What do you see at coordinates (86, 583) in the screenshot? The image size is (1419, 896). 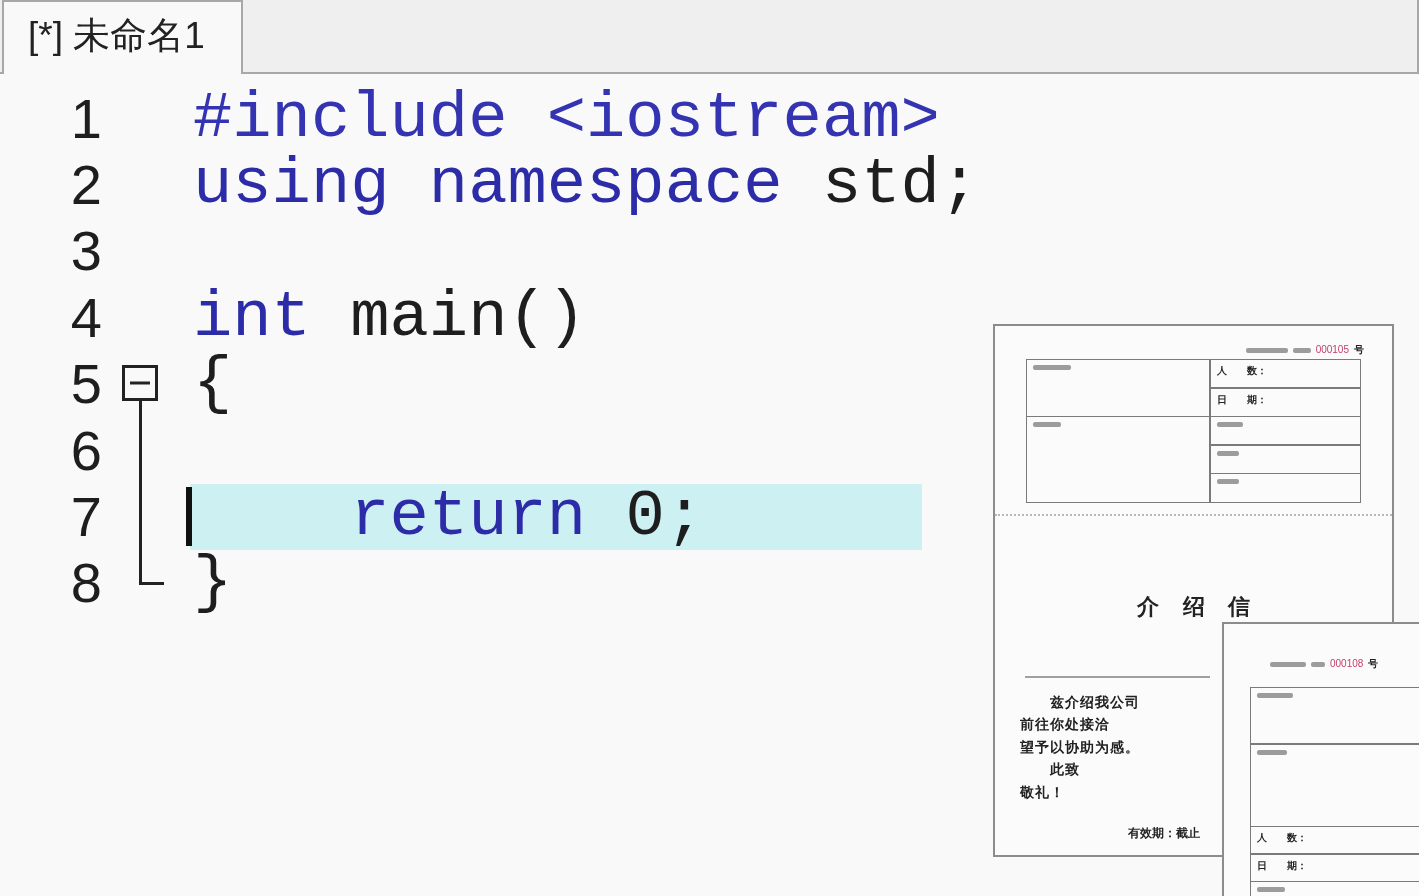 I see `line-number: 8` at bounding box center [86, 583].